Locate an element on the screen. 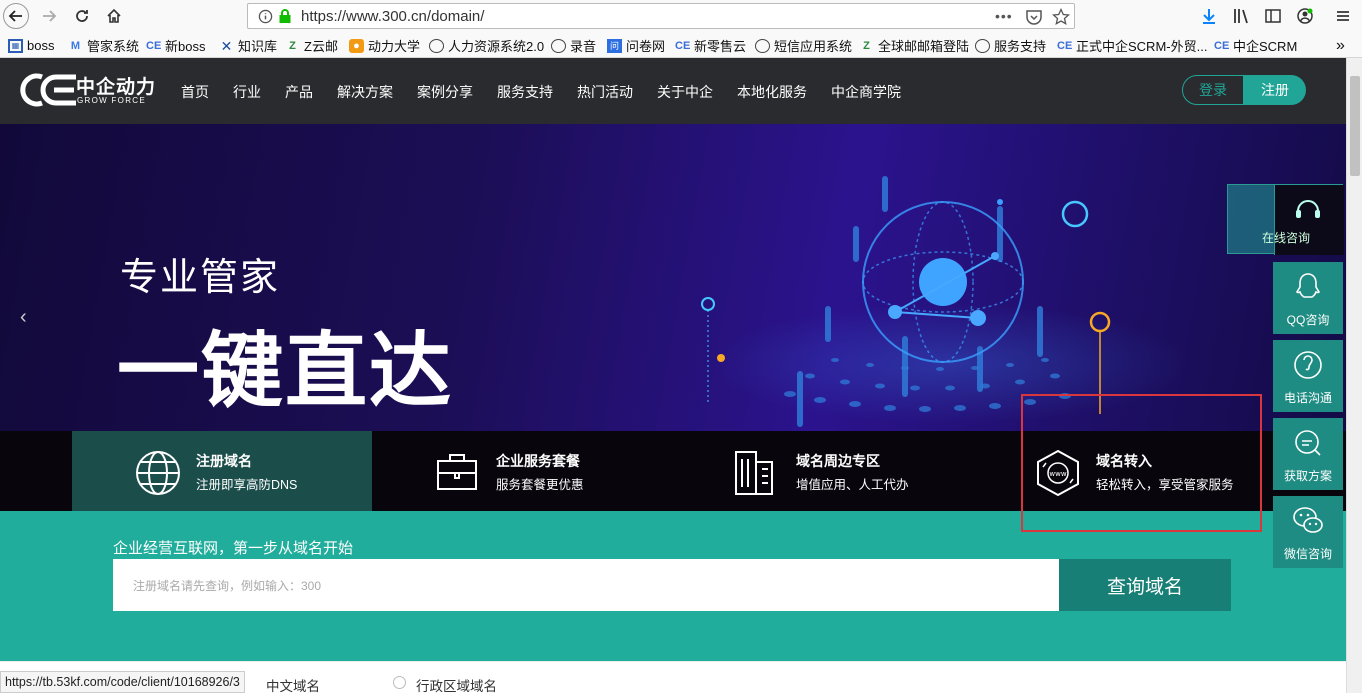  bookmark-globalmail: Z 全球邮邮箱登陆 is located at coordinates (914, 45).